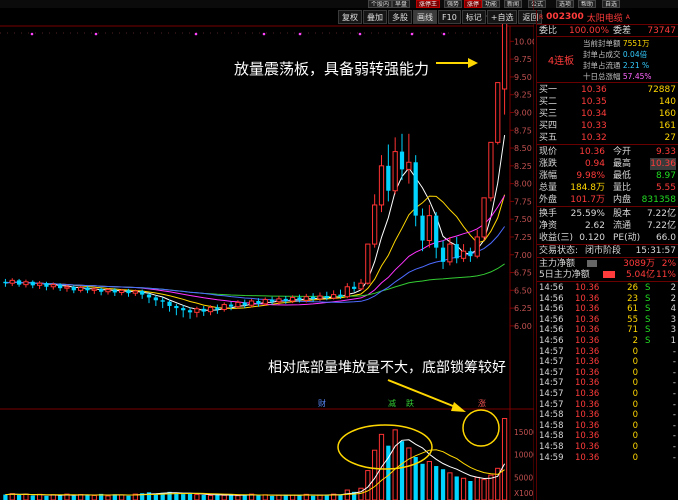 The width and height of the screenshot is (678, 500). I want to click on mark-button: 标记, so click(473, 17).